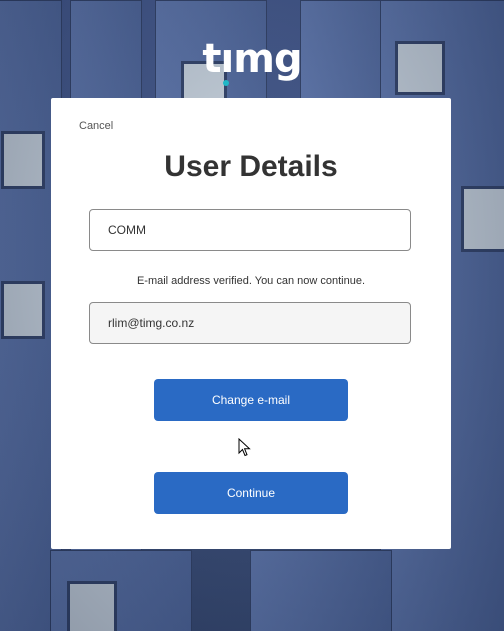 The image size is (504, 631). What do you see at coordinates (96, 126) in the screenshot?
I see `cancel-link: Cancel` at bounding box center [96, 126].